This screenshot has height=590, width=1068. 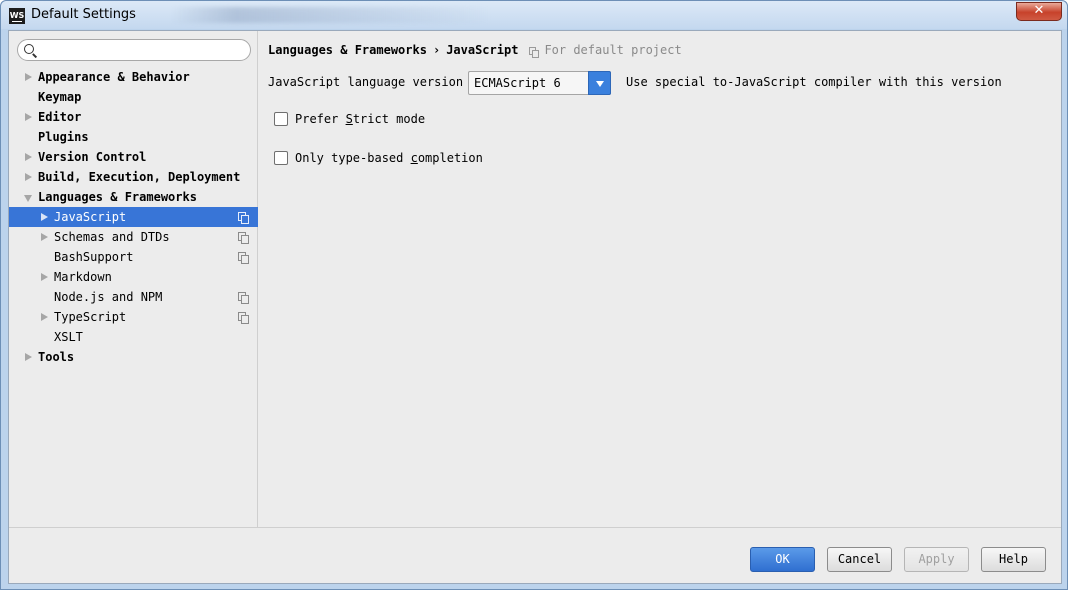 What do you see at coordinates (92, 157) in the screenshot?
I see `sidebar-item-label: Version Control` at bounding box center [92, 157].